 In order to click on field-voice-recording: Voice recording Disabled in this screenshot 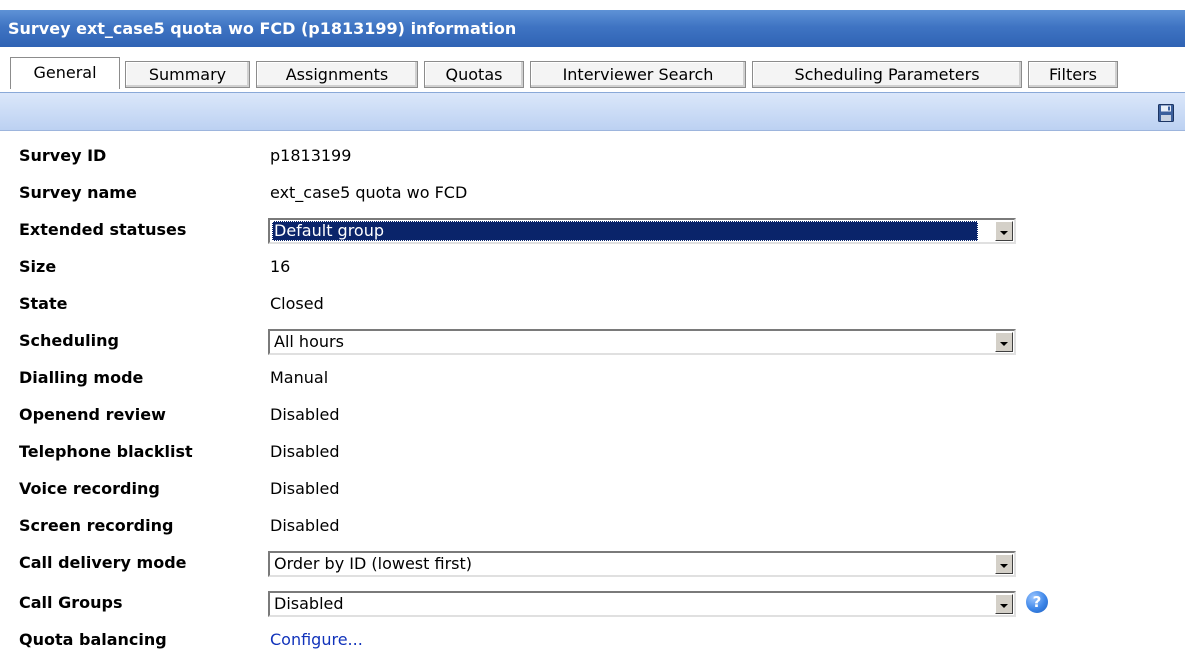, I will do `click(592, 489)`.